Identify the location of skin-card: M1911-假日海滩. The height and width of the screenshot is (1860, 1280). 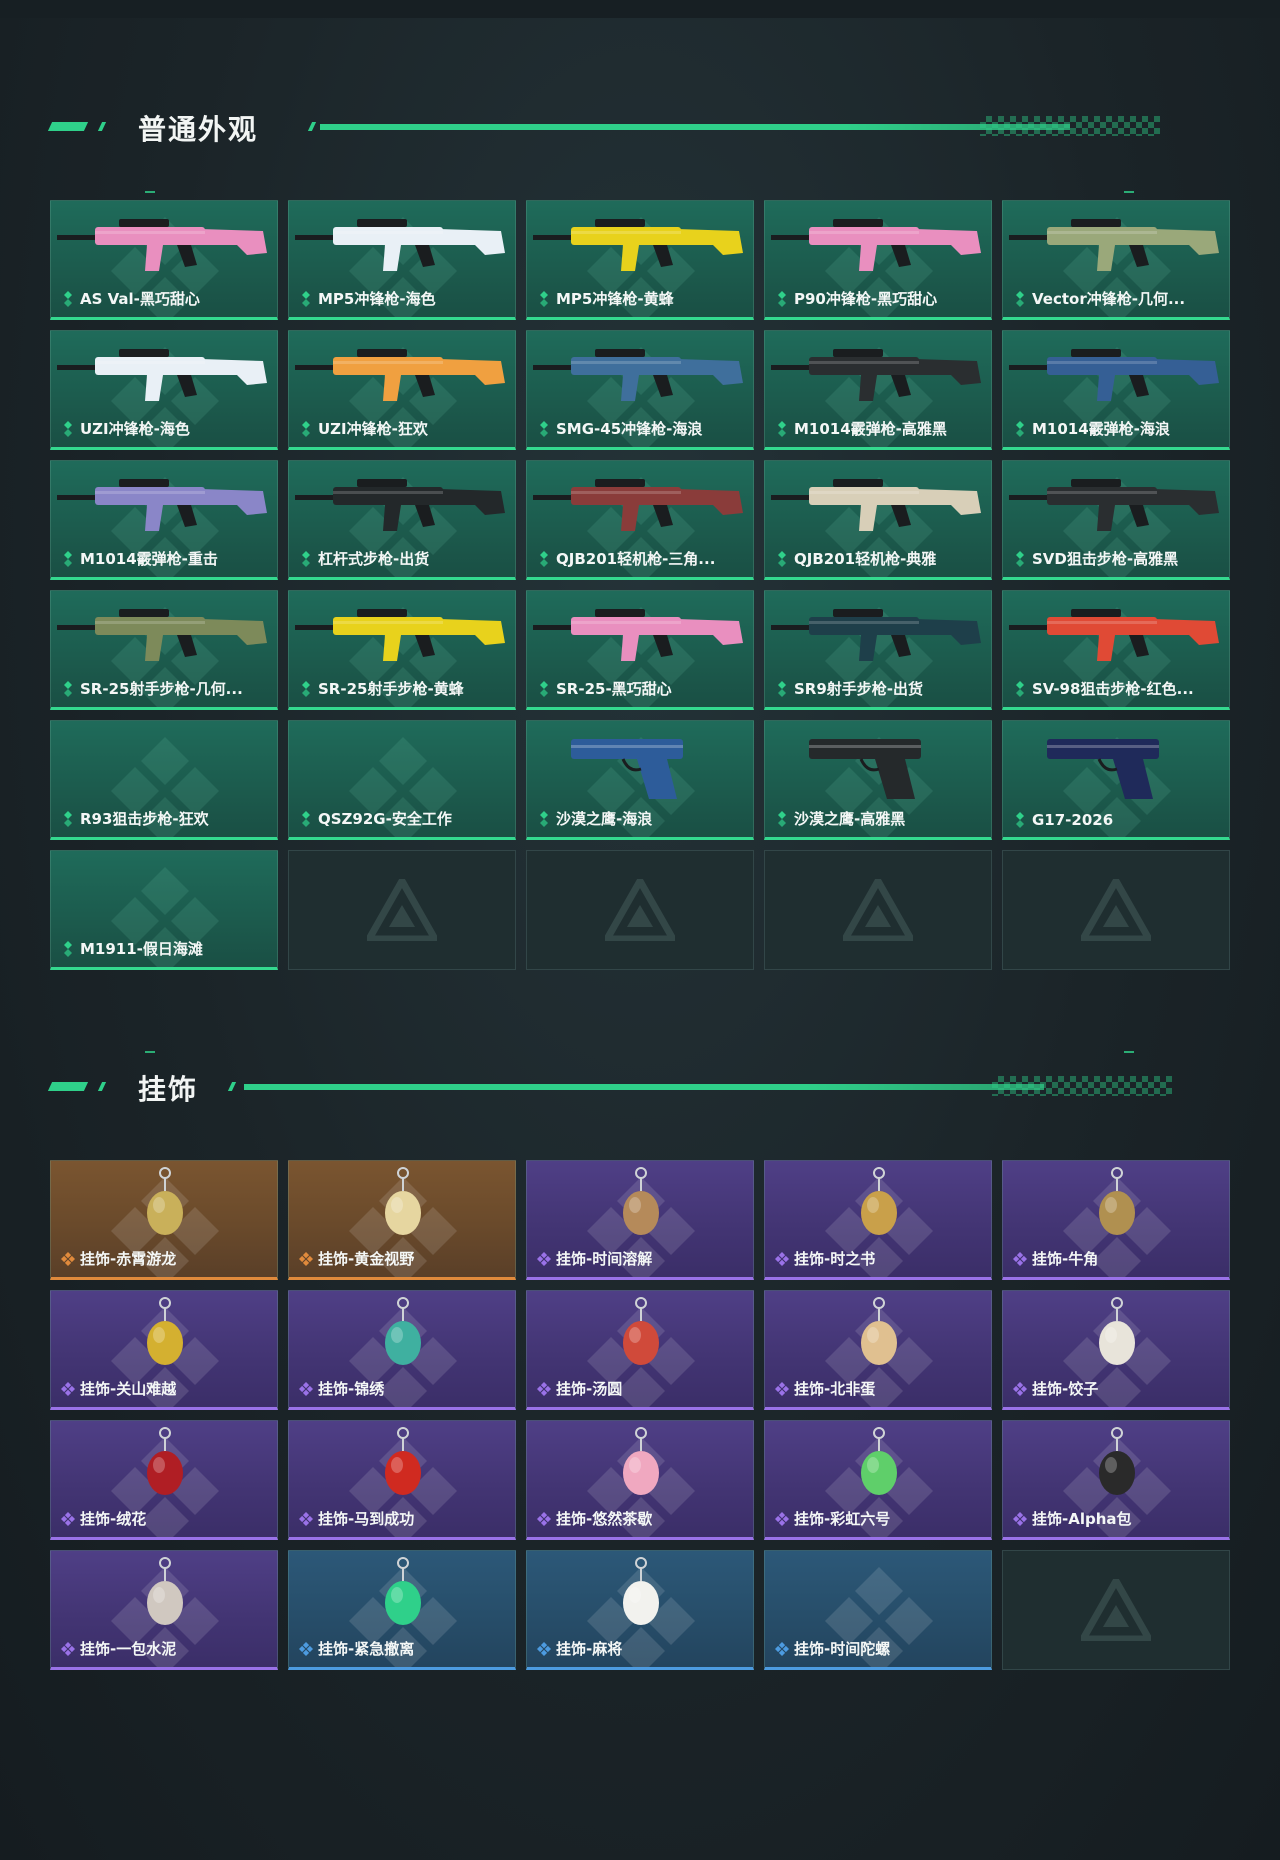
(164, 910).